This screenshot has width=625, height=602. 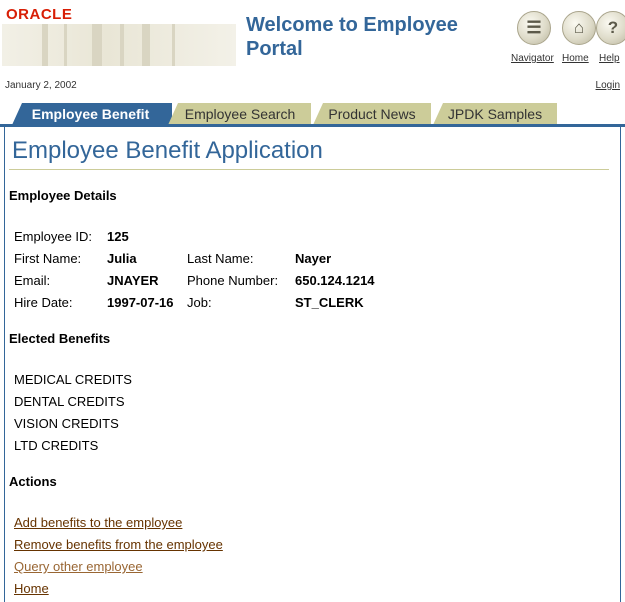 What do you see at coordinates (313, 258) in the screenshot?
I see `last-name-value: Nayer` at bounding box center [313, 258].